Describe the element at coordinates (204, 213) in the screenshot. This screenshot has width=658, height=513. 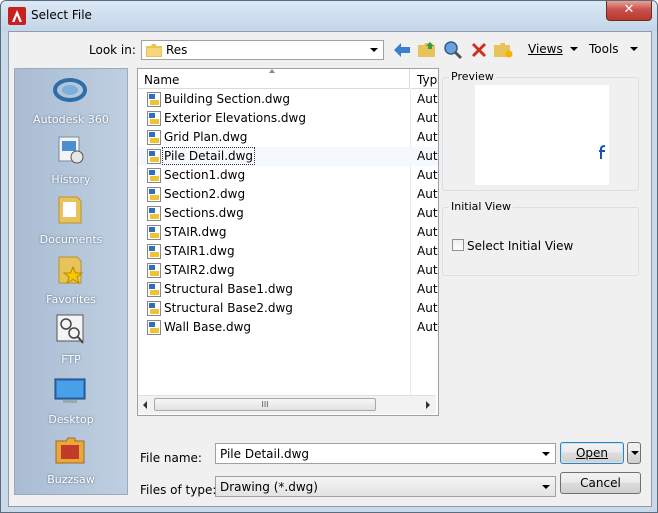
I see `file-name: Sections.dwg` at that location.